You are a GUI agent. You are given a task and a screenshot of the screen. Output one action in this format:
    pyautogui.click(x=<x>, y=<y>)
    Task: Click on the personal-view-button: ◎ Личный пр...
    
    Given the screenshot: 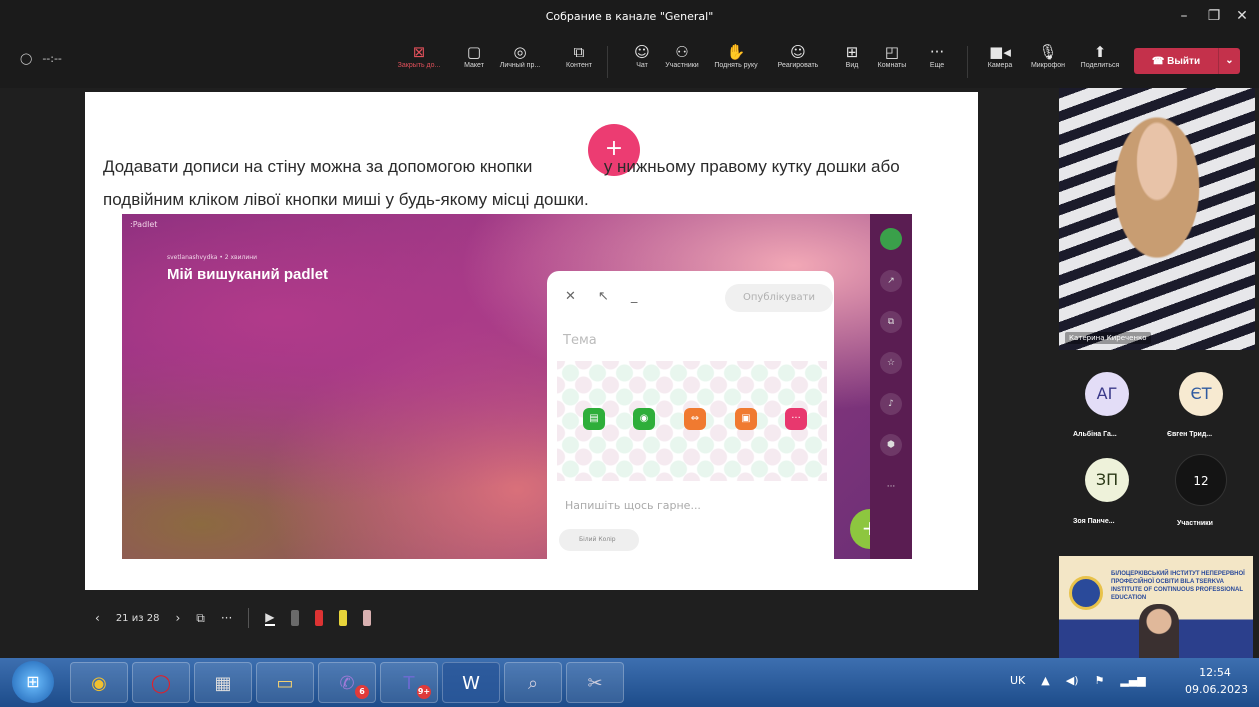 What is the action you would take?
    pyautogui.click(x=520, y=62)
    